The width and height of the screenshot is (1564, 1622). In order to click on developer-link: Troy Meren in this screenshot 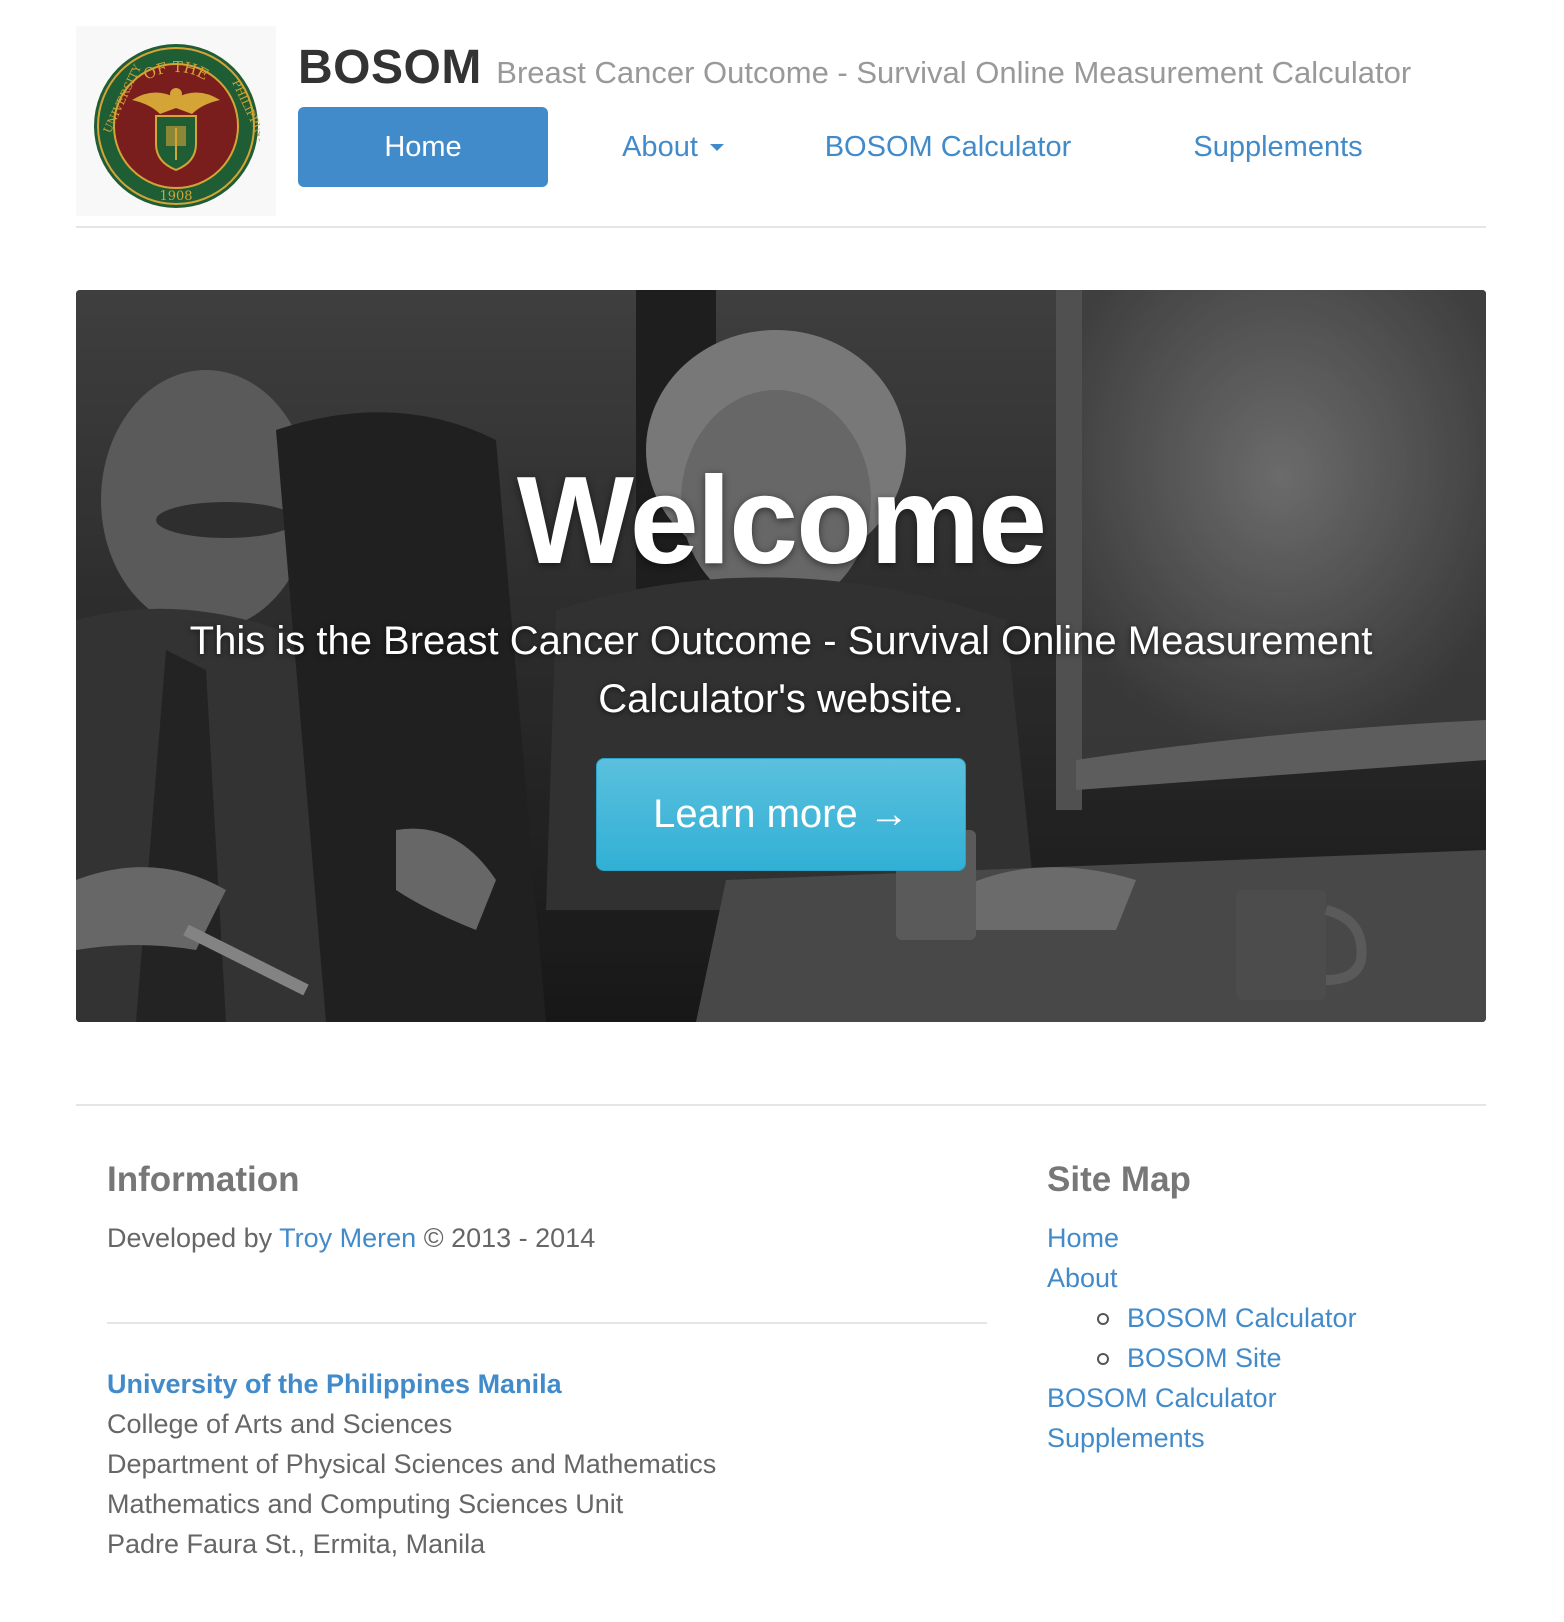, I will do `click(347, 1238)`.